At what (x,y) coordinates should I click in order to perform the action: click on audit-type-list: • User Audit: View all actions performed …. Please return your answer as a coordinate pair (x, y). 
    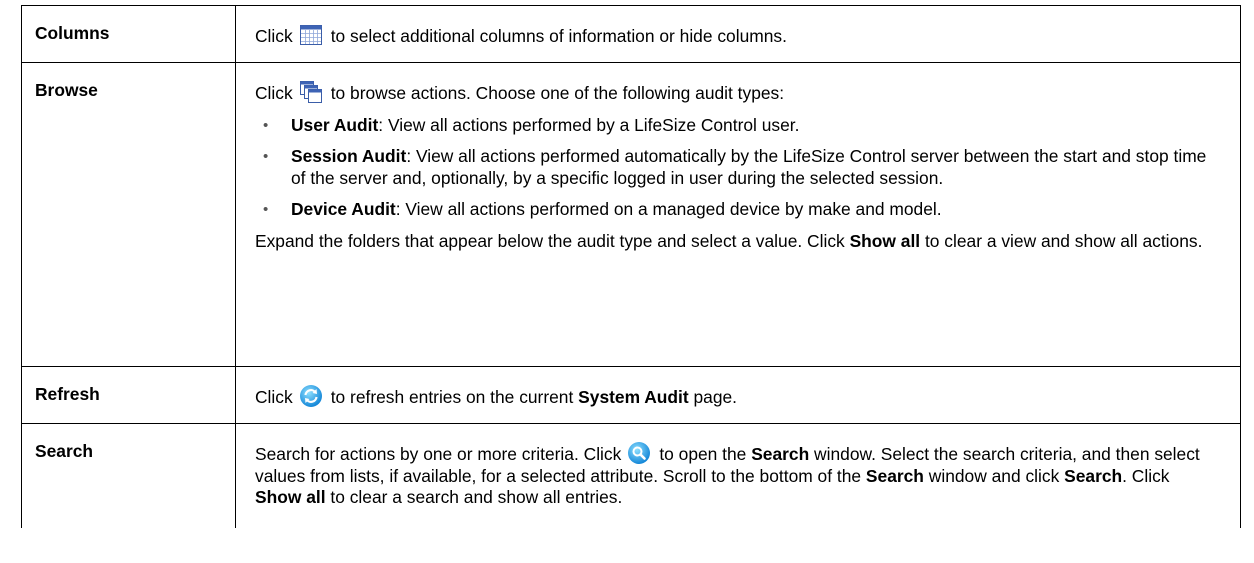
    Looking at the image, I should click on (737, 168).